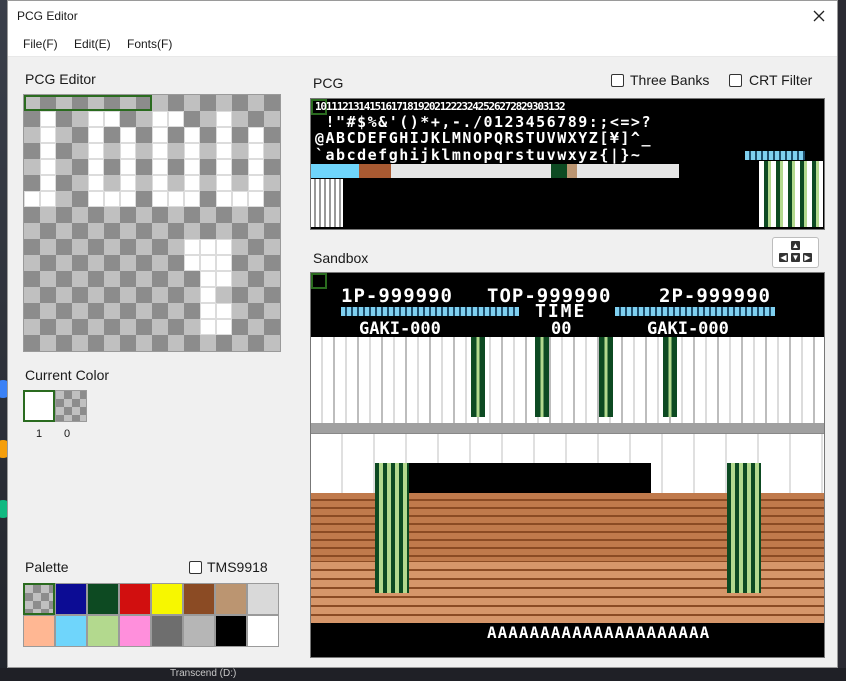 This screenshot has height=681, width=846. I want to click on crt-filter-checkbox, so click(735, 80).